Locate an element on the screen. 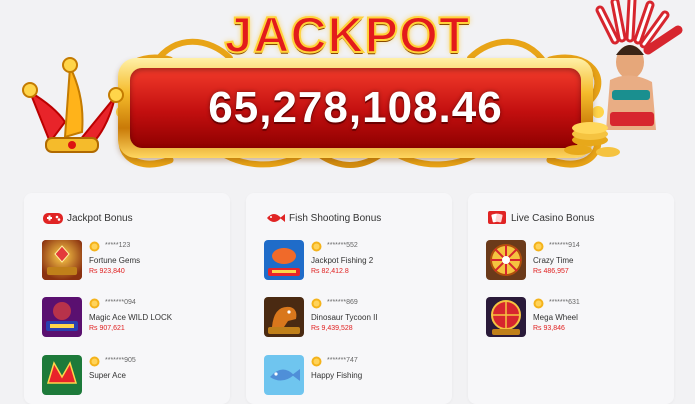 This screenshot has width=695, height=404. list-item: *******552 Jackpot Fishing 2 Rs 82,412.8 is located at coordinates (354, 261).